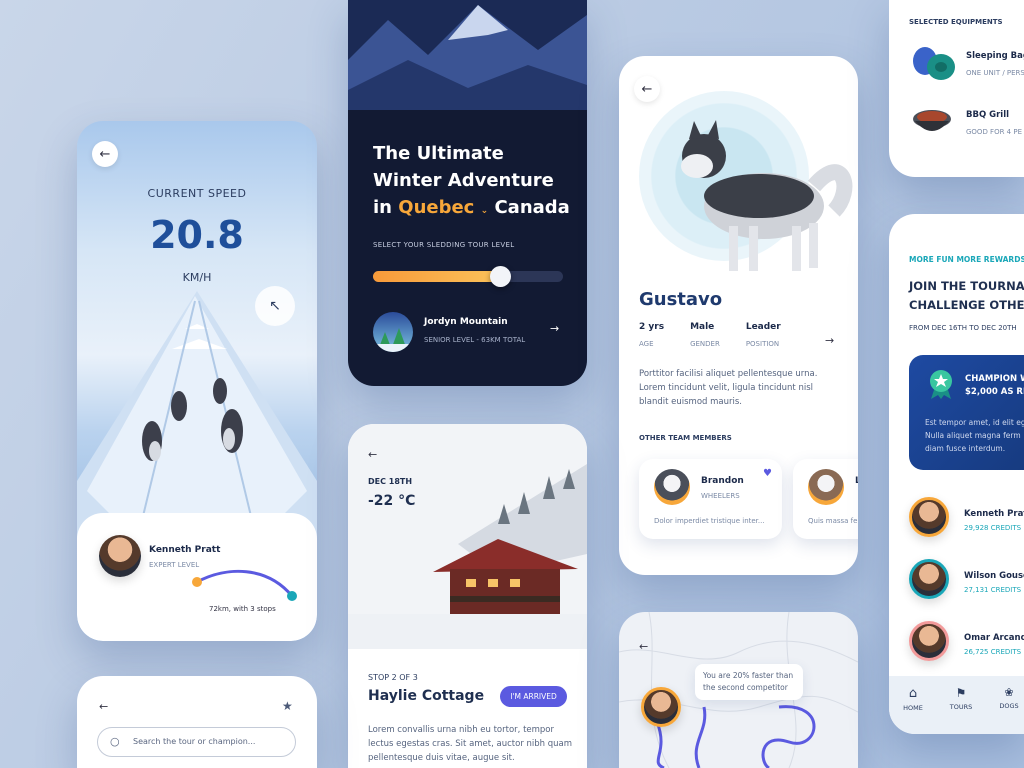  What do you see at coordinates (994, 132) in the screenshot?
I see `equipment-detail: GOOD FOR 4 PE` at bounding box center [994, 132].